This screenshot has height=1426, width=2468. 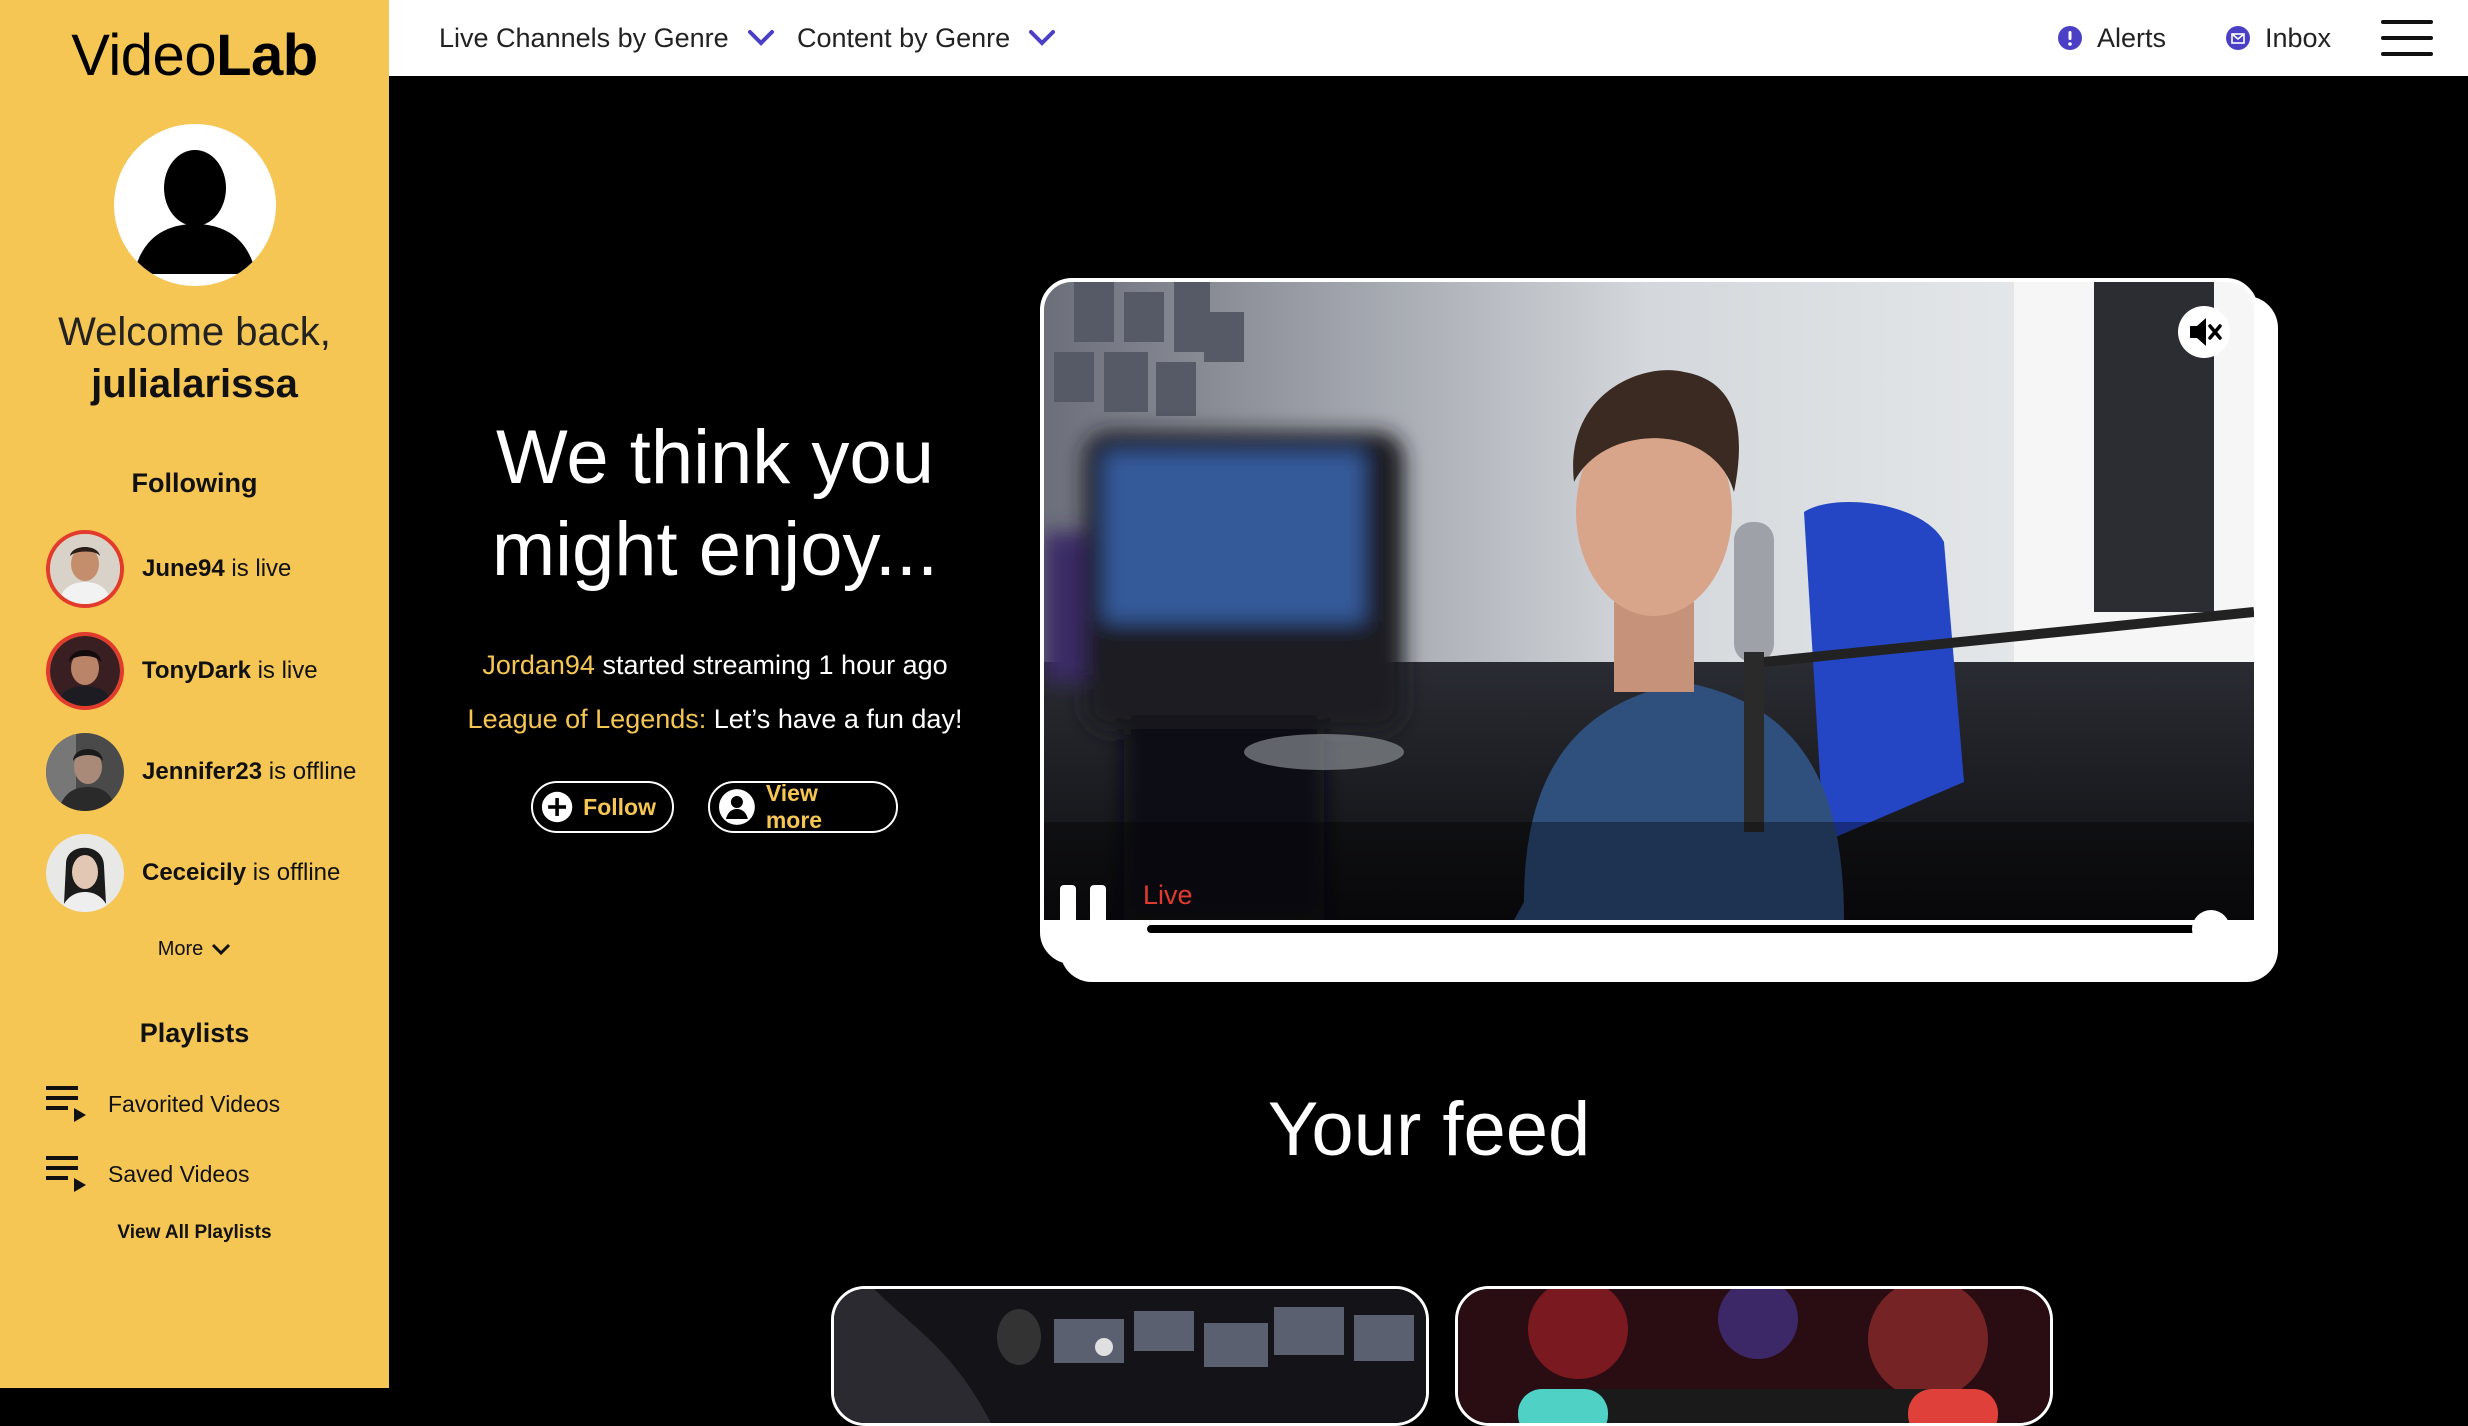 I want to click on alerts-label: Alerts, so click(x=2132, y=37).